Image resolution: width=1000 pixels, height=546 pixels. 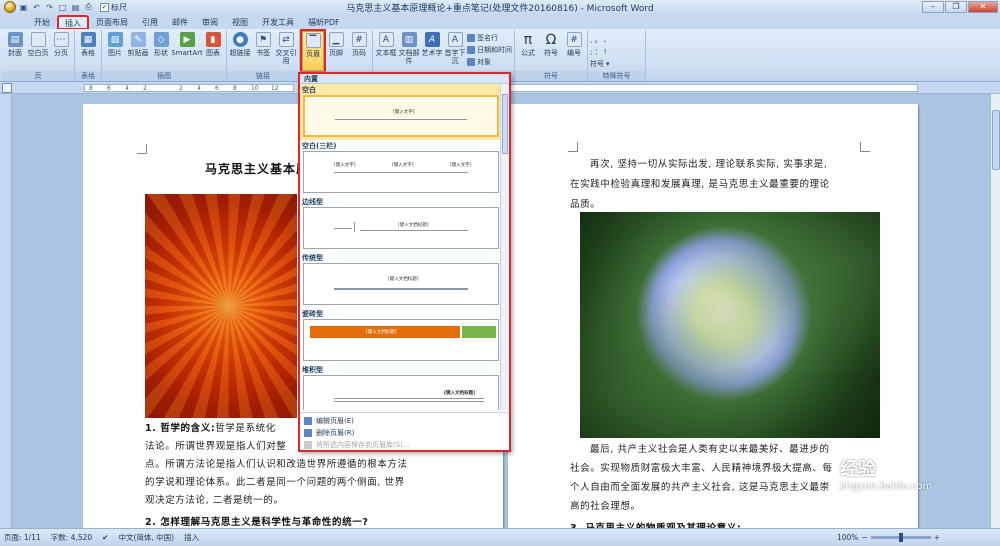 What do you see at coordinates (409, 401) in the screenshot?
I see `preview-line` at bounding box center [409, 401].